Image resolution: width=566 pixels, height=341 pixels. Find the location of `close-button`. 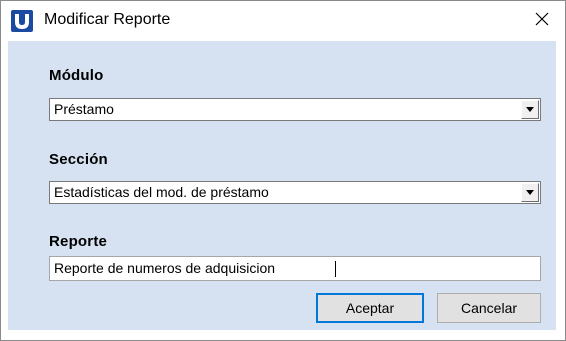

close-button is located at coordinates (542, 21).